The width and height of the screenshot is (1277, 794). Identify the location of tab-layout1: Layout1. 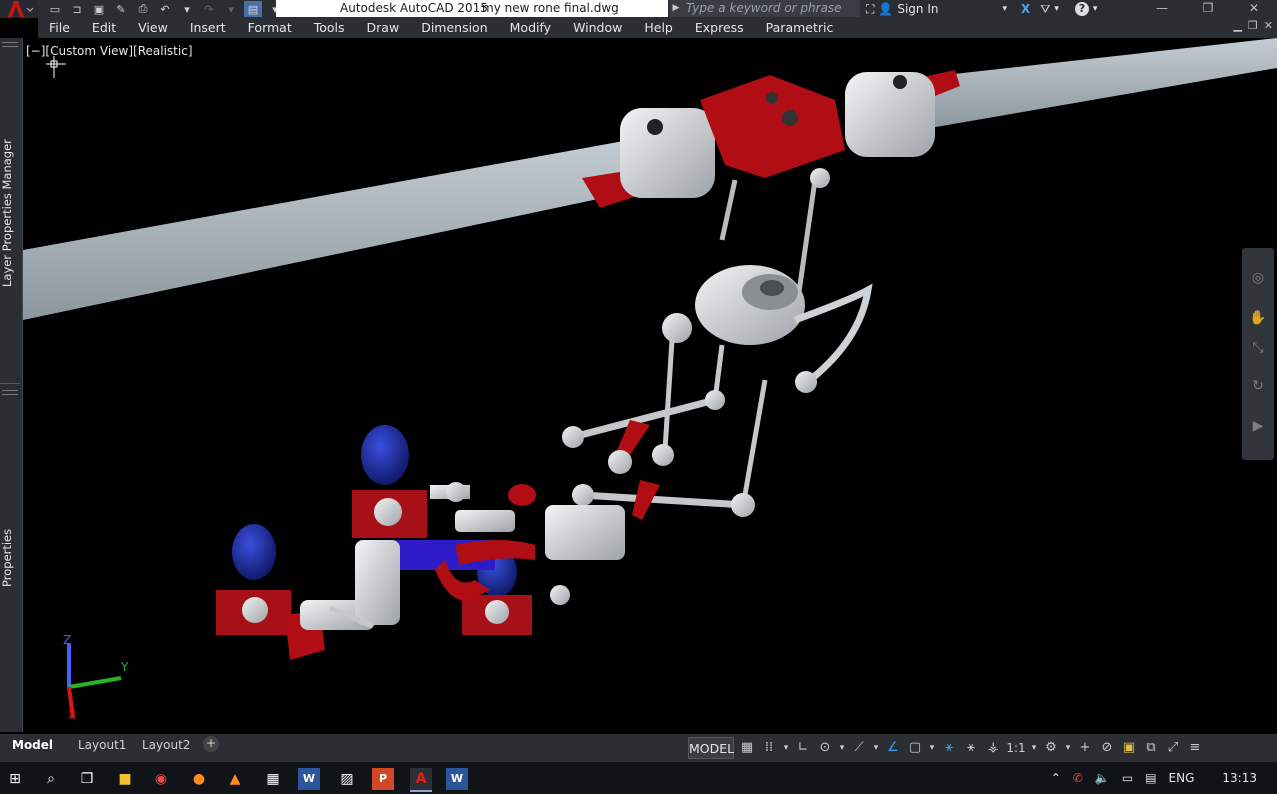
(102, 745).